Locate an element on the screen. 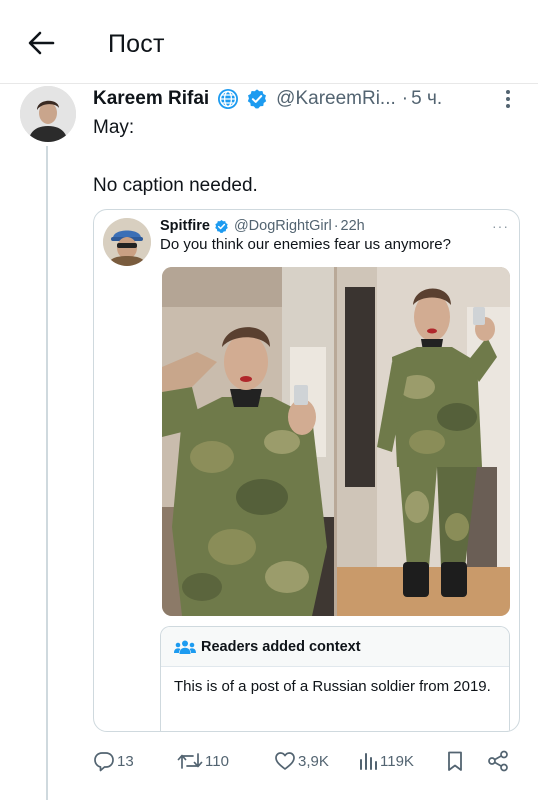 The height and width of the screenshot is (800, 538). quoted-post-time: 22h is located at coordinates (353, 226).